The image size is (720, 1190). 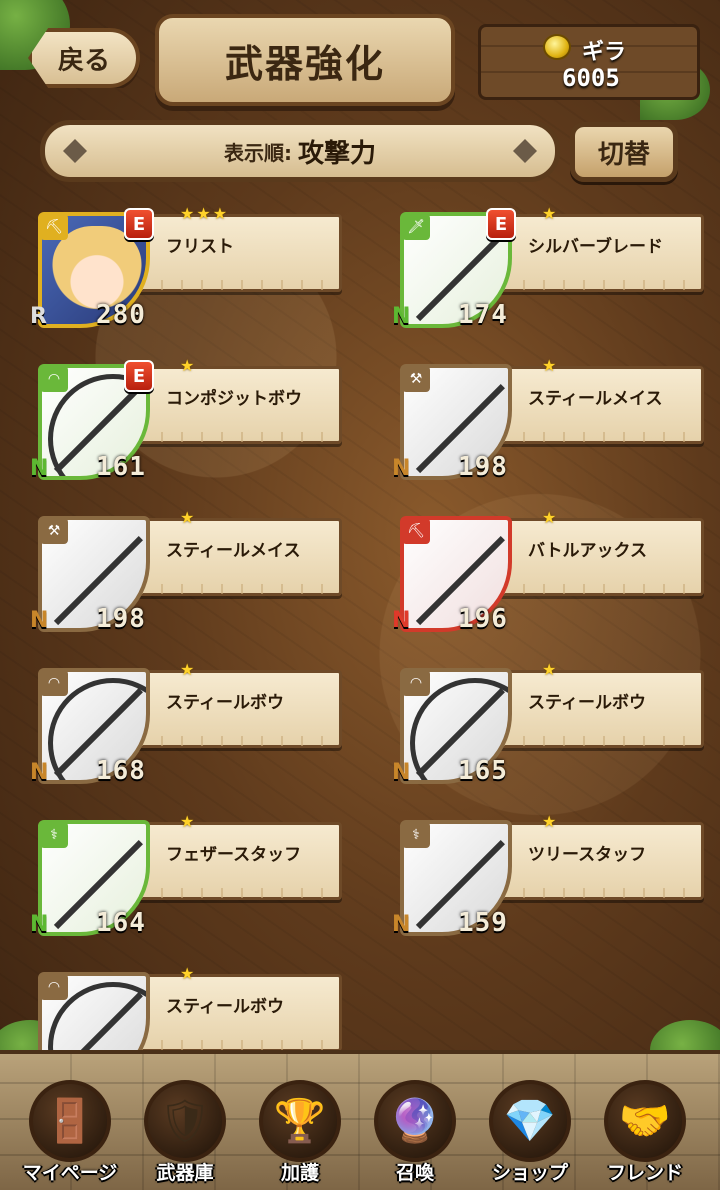 What do you see at coordinates (604, 52) in the screenshot?
I see `currency-label: ギラ` at bounding box center [604, 52].